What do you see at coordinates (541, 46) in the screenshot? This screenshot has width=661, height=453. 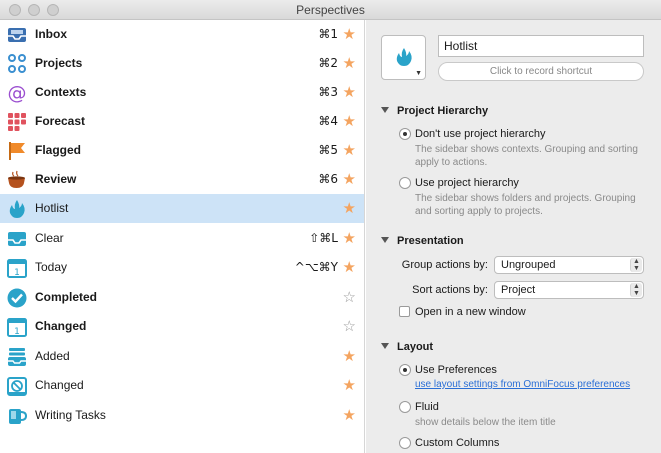 I see `perspective-name-field` at bounding box center [541, 46].